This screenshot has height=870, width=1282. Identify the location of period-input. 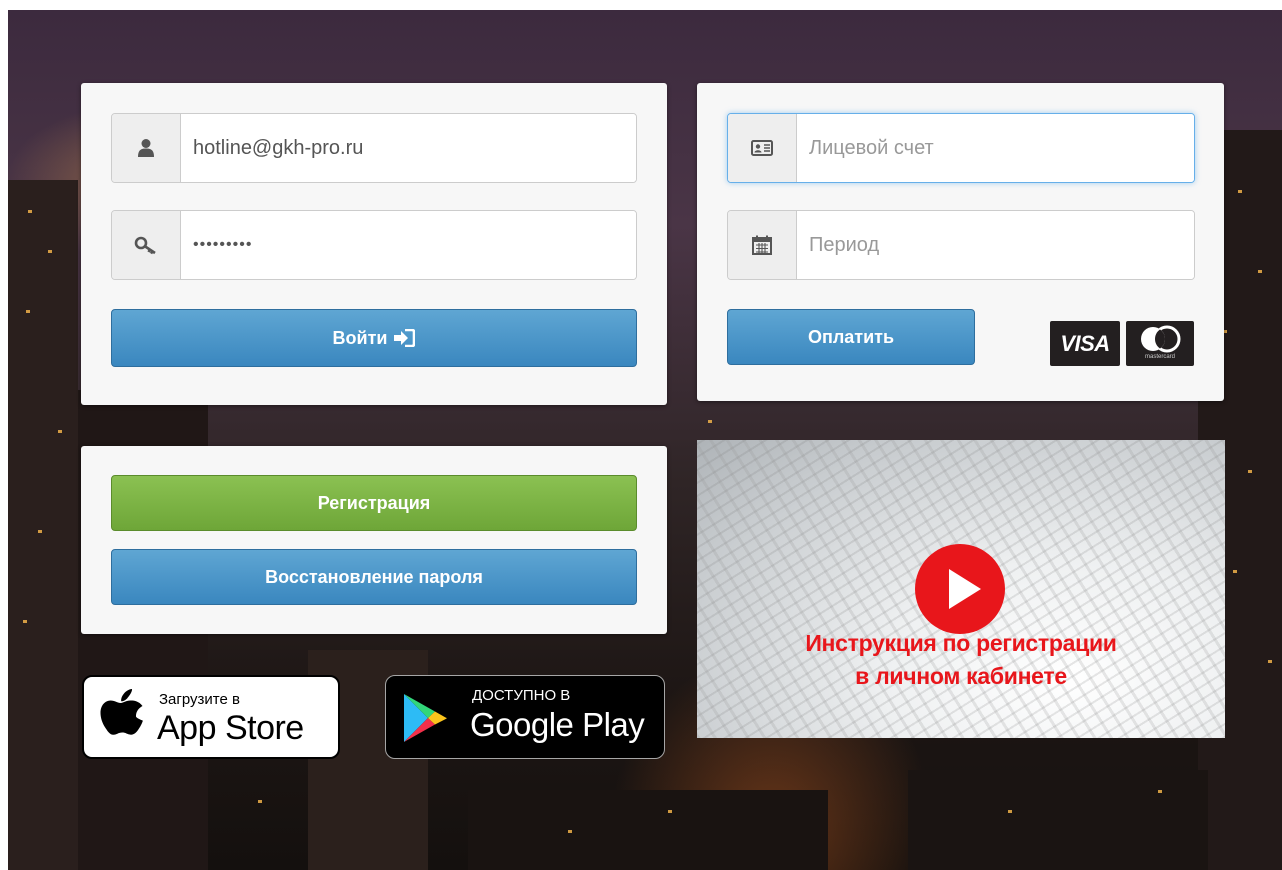
(995, 245).